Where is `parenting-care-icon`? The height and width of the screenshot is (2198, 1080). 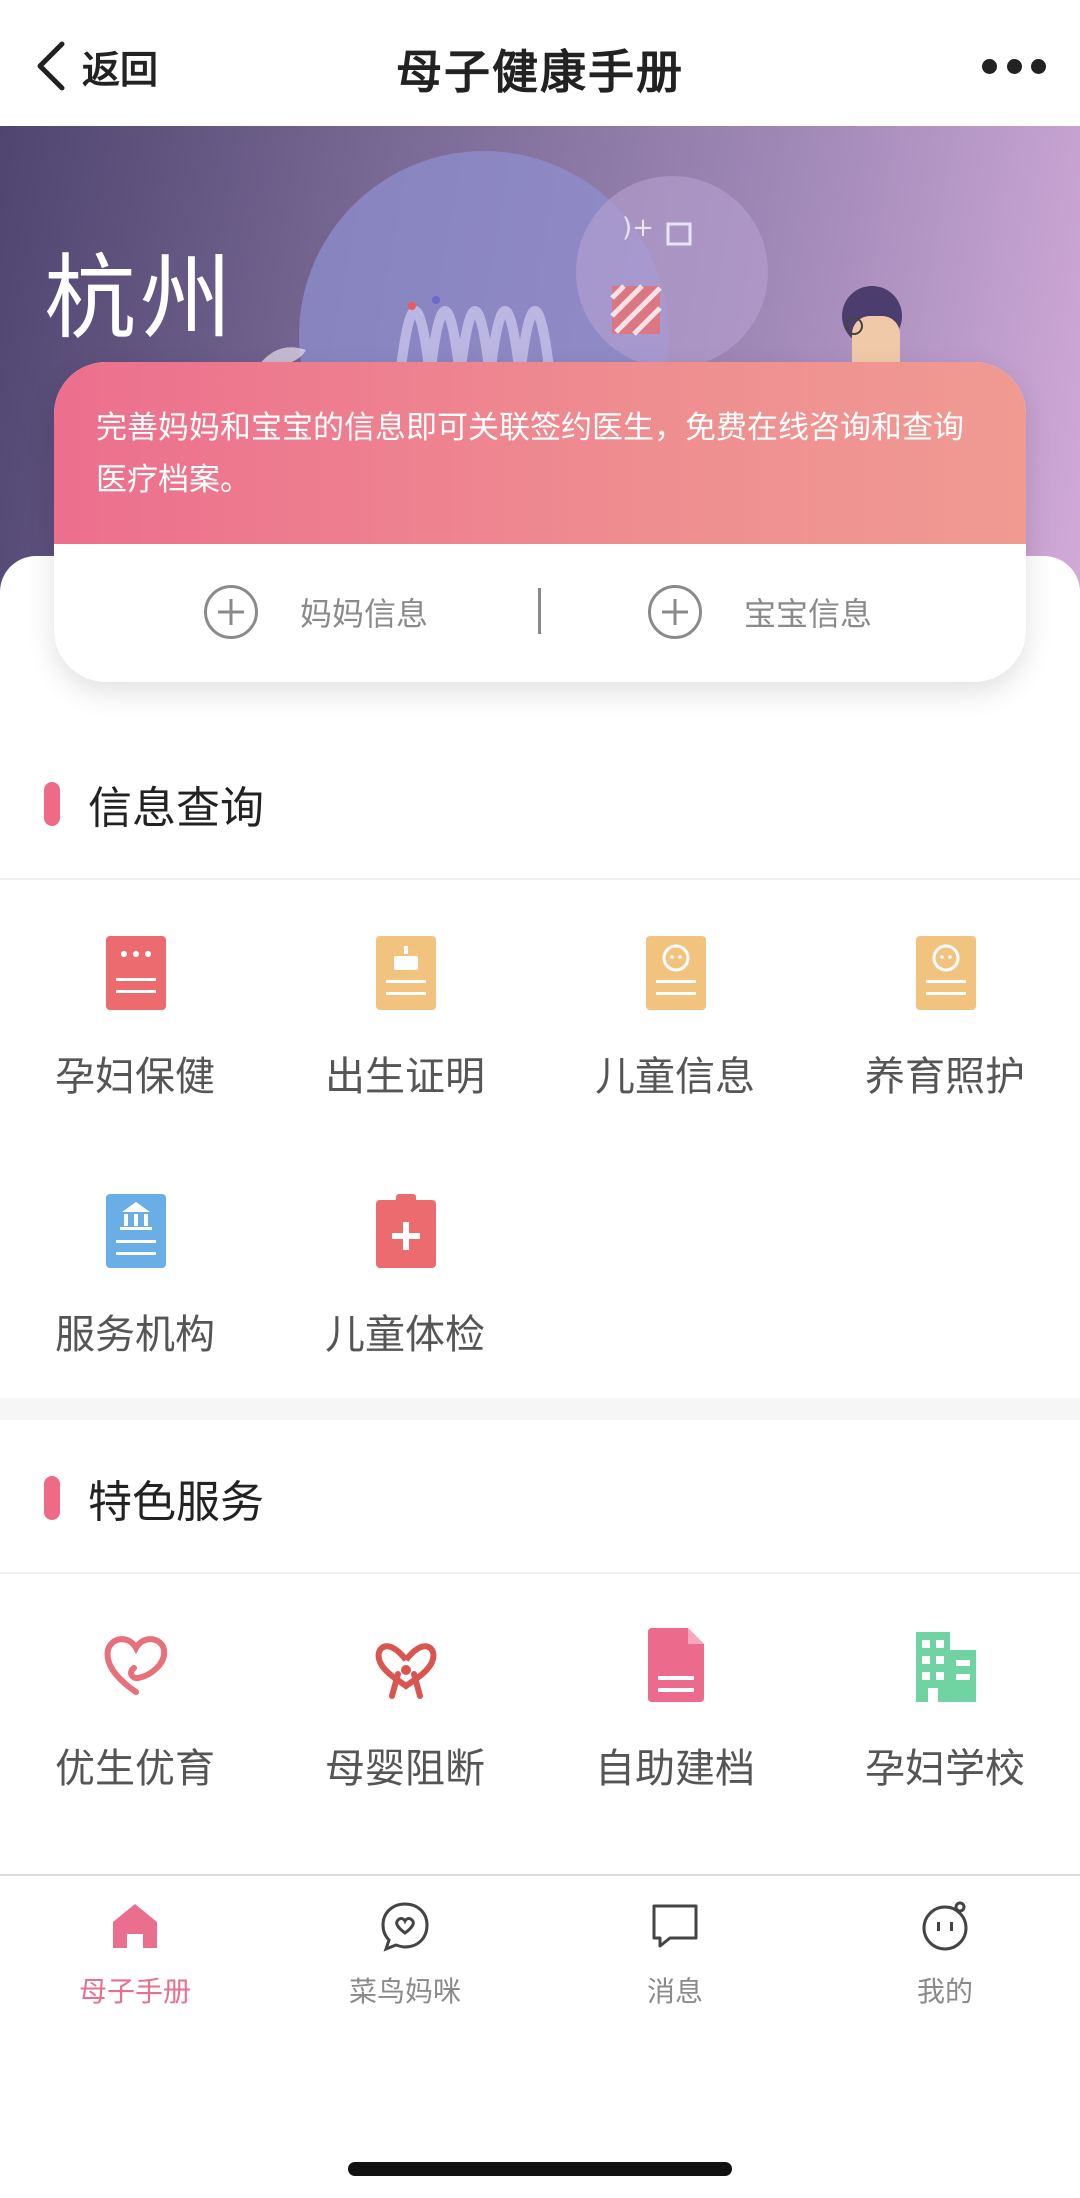
parenting-care-icon is located at coordinates (946, 973).